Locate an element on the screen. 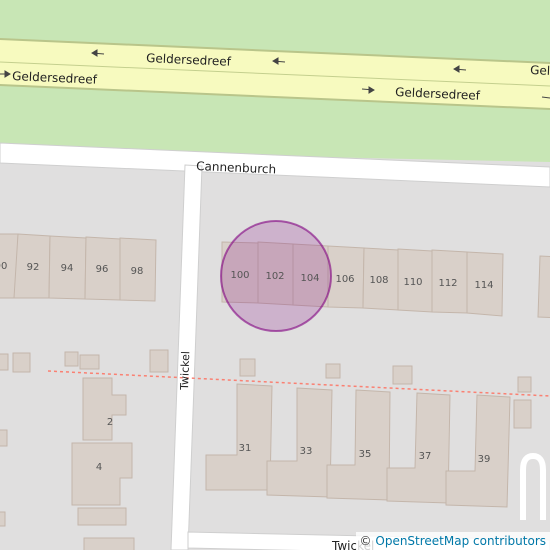  house-number: 31 is located at coordinates (245, 448).